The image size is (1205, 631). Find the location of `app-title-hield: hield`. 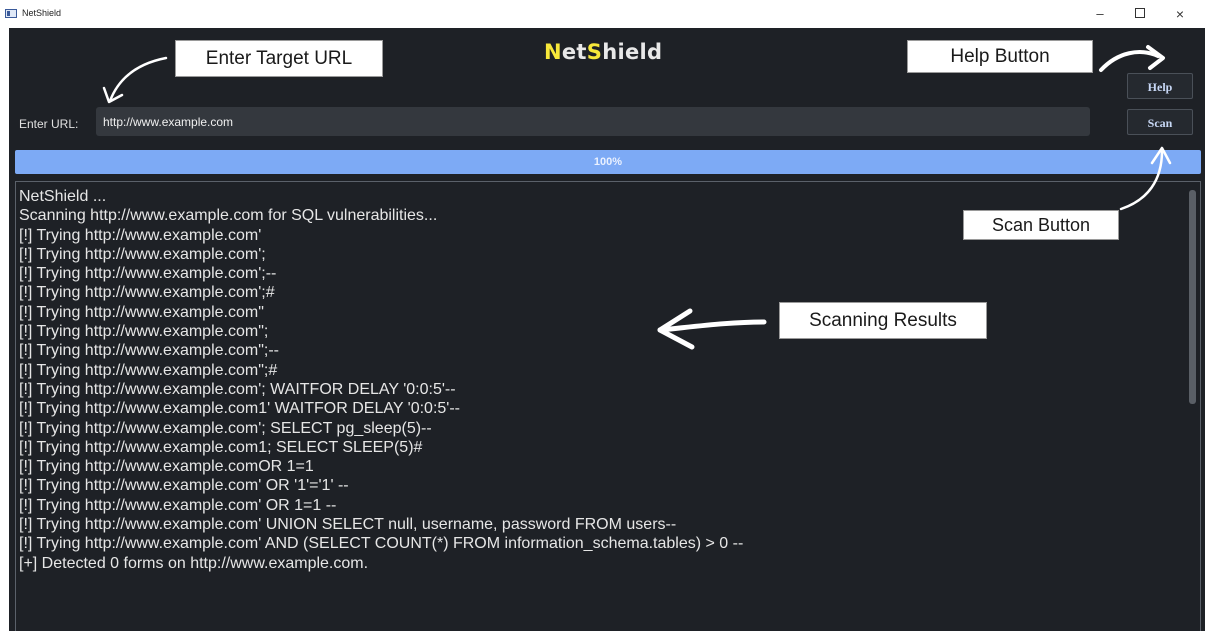

app-title-hield: hield is located at coordinates (632, 52).